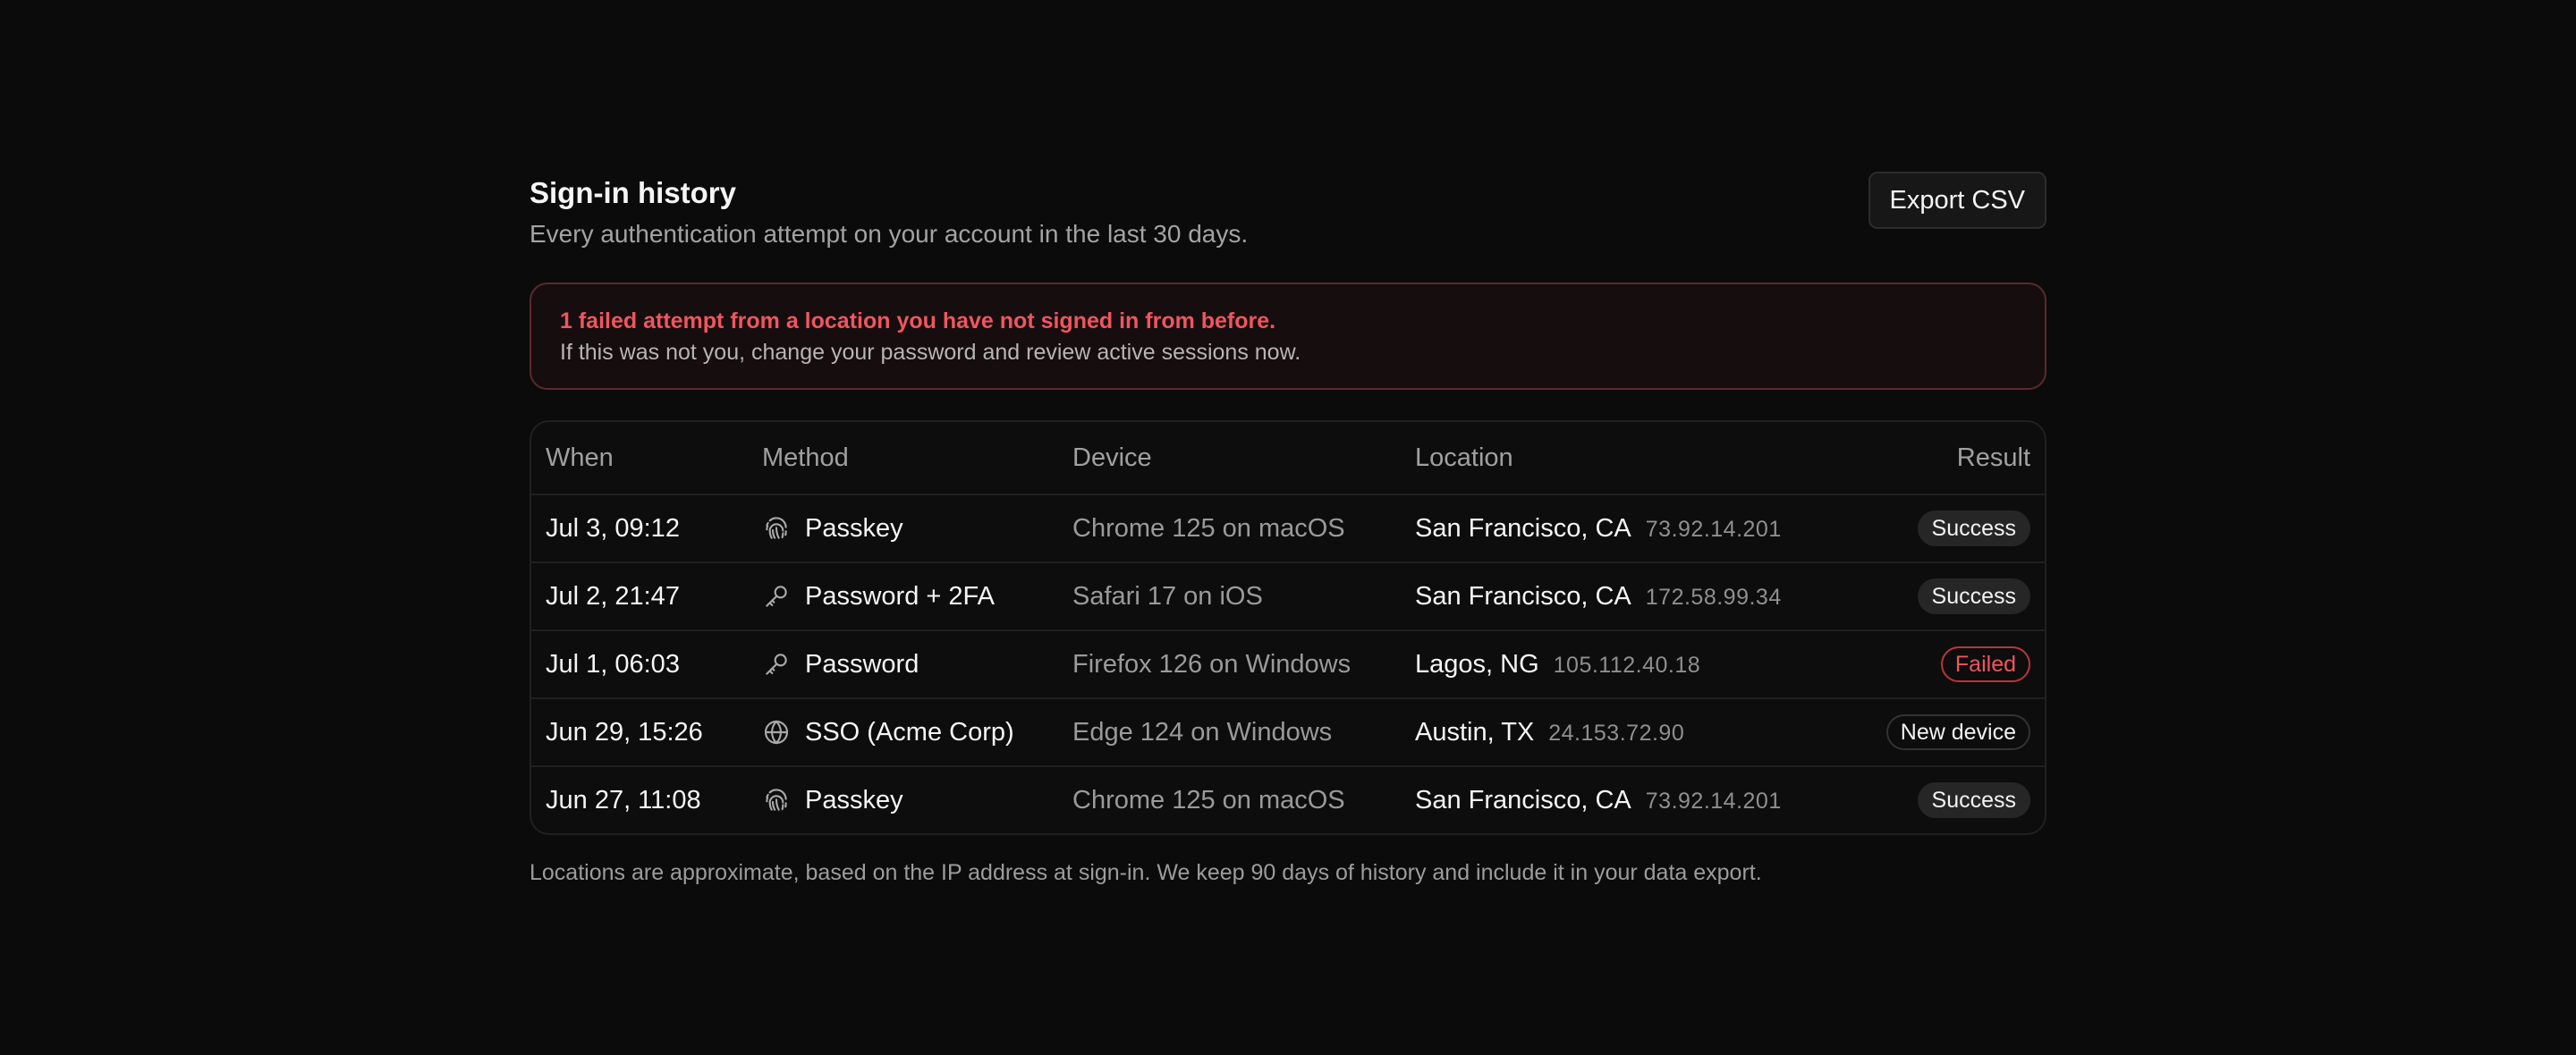  Describe the element at coordinates (900, 596) in the screenshot. I see `row-method-label: Password + 2FA` at that location.